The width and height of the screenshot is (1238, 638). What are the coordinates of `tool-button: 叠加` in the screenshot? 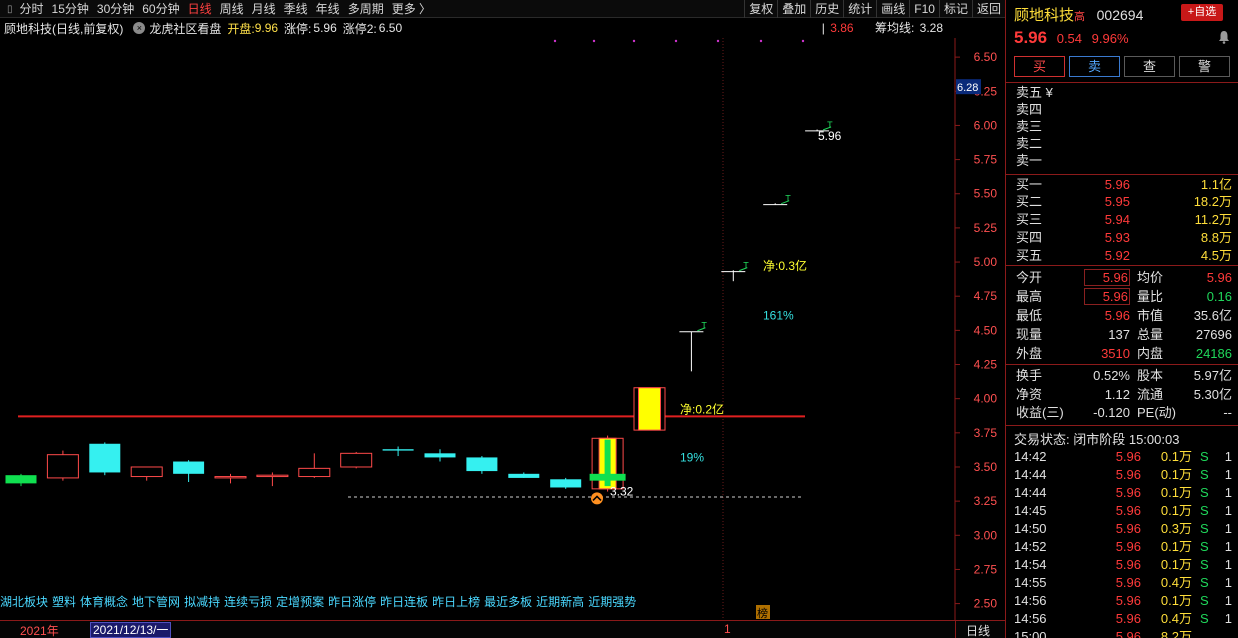 It's located at (793, 9).